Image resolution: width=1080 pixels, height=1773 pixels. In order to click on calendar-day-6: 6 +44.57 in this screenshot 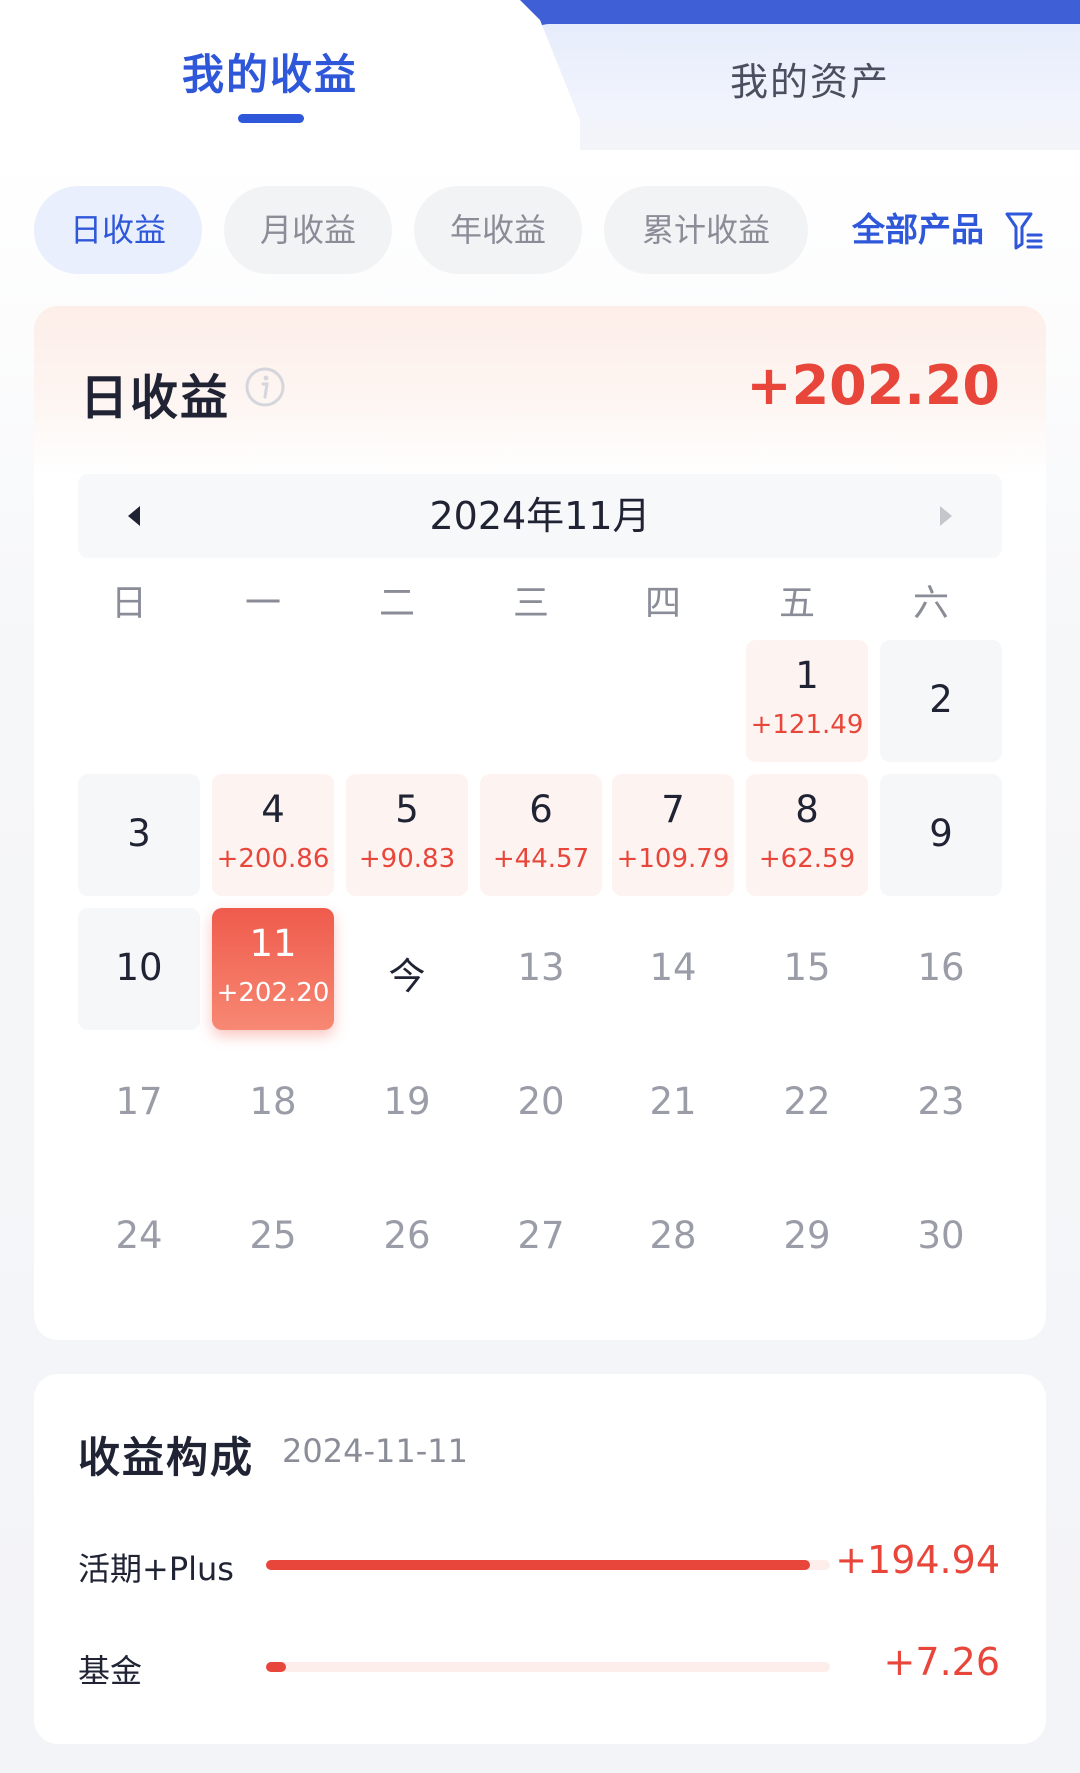, I will do `click(541, 835)`.